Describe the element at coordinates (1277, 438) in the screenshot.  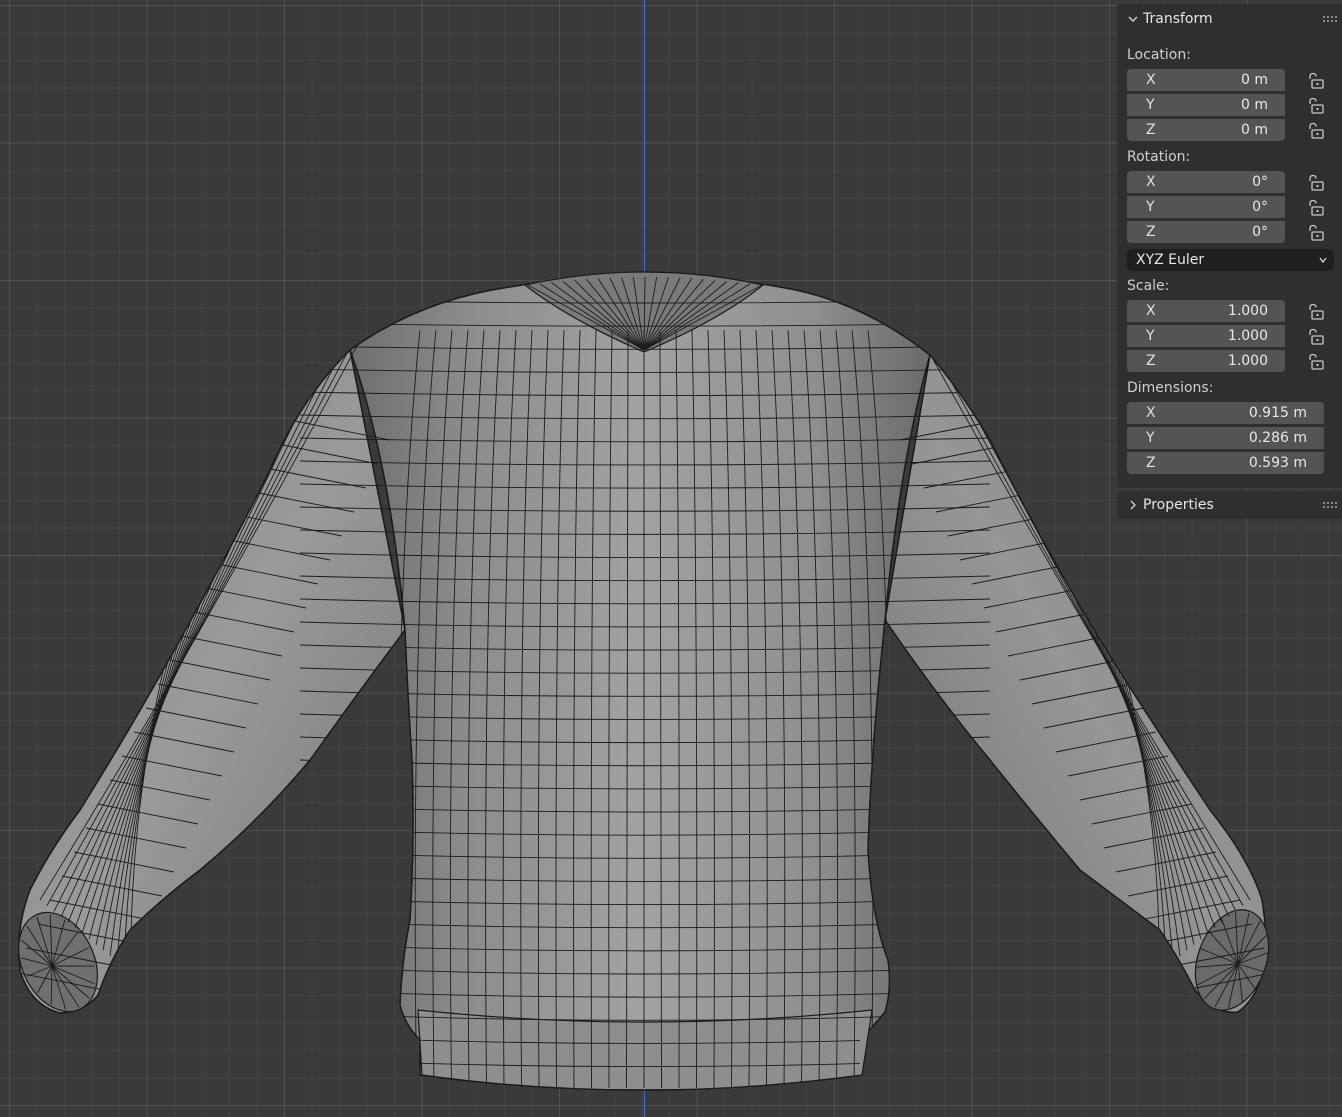
I see `field-value: 0.286 m` at that location.